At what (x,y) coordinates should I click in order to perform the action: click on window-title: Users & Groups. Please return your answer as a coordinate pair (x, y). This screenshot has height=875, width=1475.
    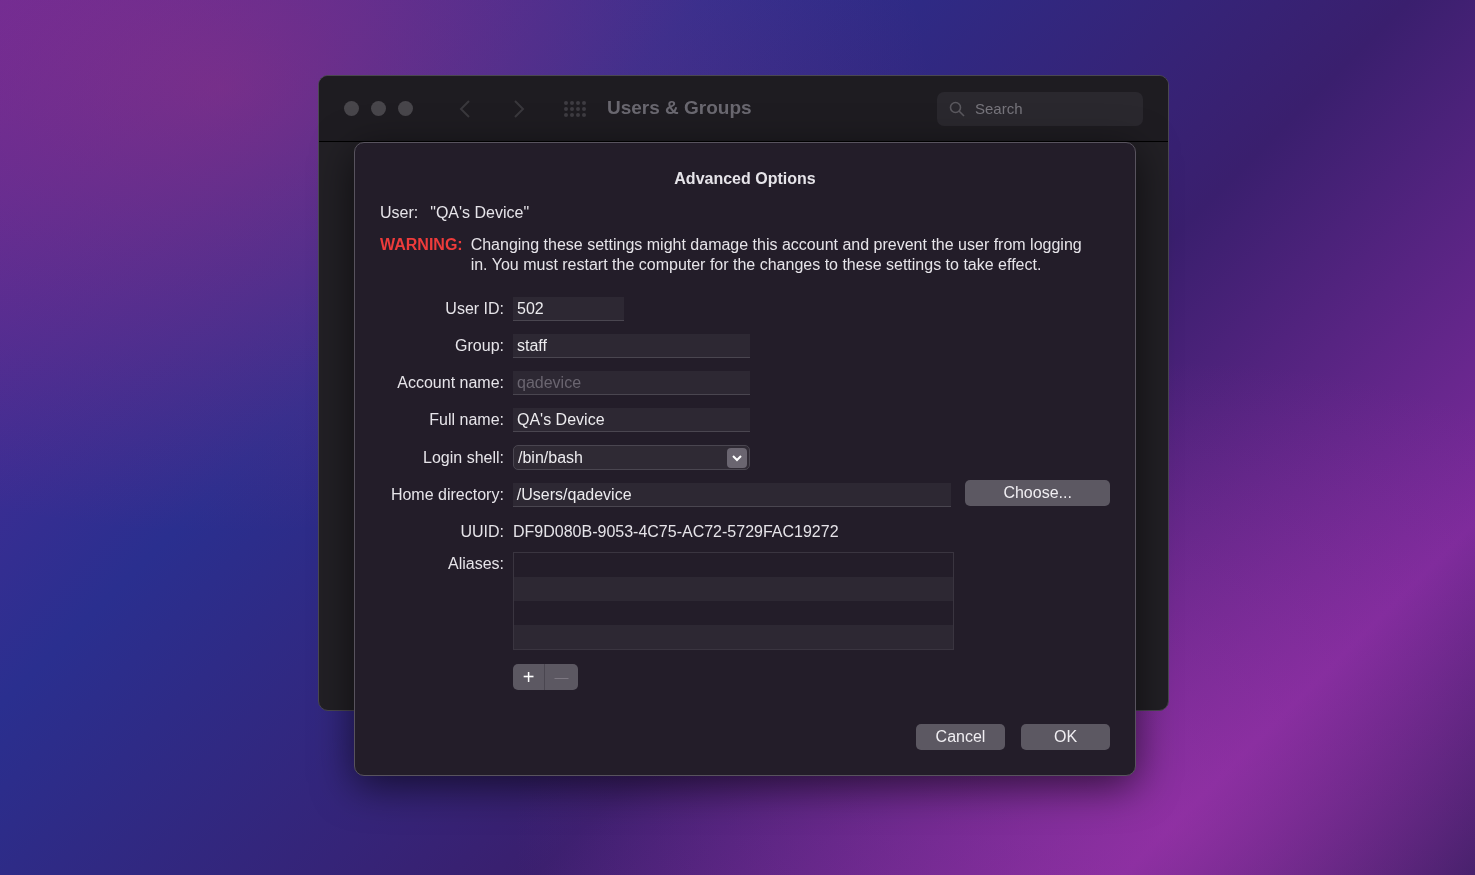
    Looking at the image, I should click on (679, 108).